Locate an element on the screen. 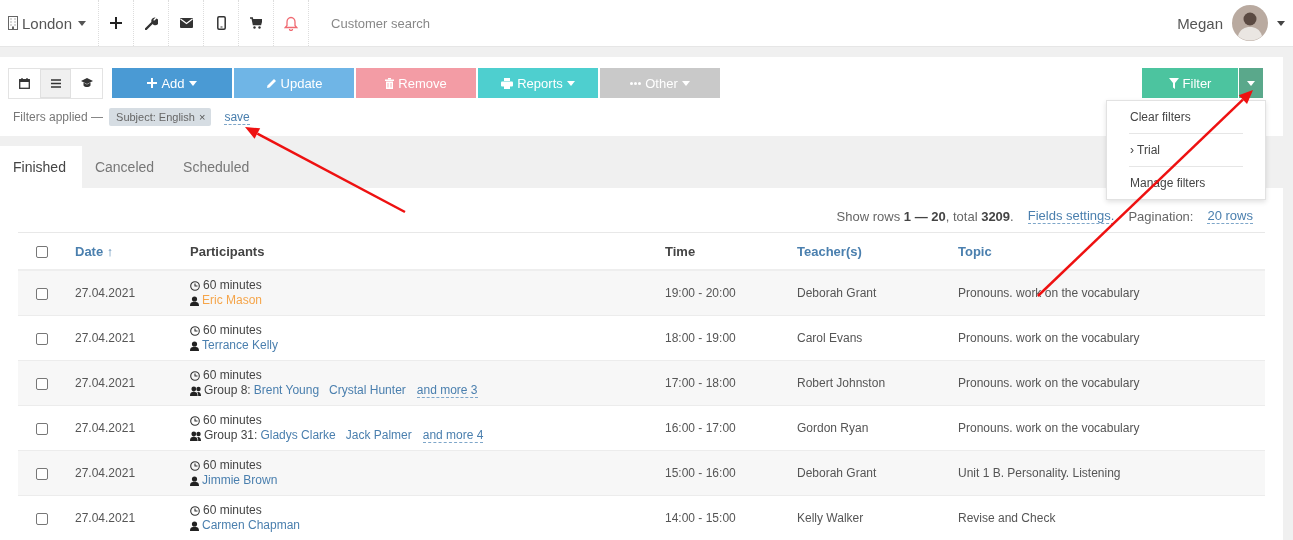 This screenshot has height=540, width=1293. envelope-icon is located at coordinates (186, 23).